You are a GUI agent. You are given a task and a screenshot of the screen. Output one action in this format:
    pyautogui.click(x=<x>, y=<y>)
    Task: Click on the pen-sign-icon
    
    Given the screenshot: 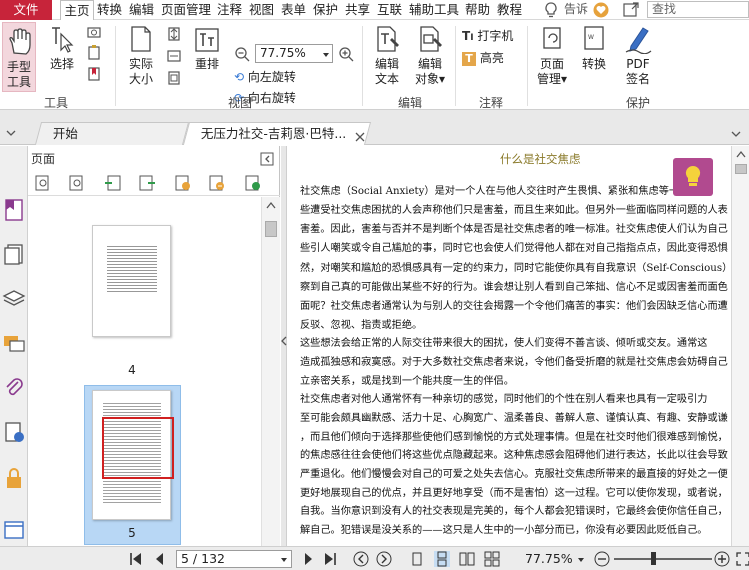 What is the action you would take?
    pyautogui.click(x=638, y=40)
    